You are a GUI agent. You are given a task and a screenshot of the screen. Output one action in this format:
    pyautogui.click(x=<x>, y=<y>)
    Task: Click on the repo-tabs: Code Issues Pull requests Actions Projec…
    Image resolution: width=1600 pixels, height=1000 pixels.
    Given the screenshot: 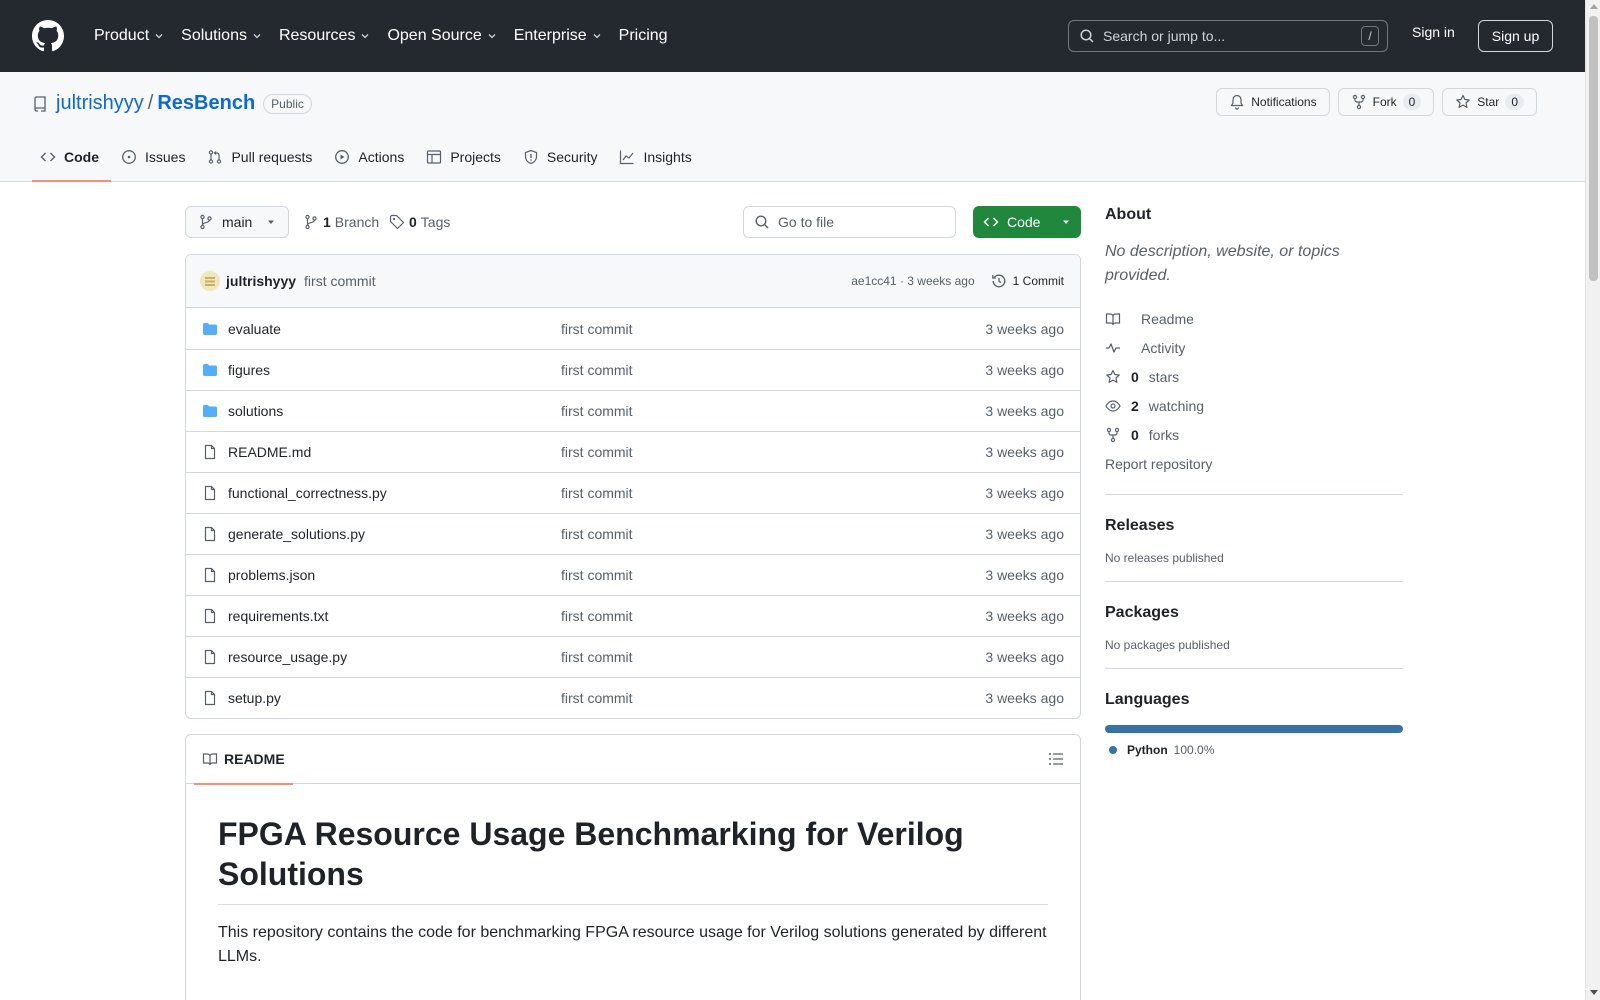 What is the action you would take?
    pyautogui.click(x=369, y=157)
    